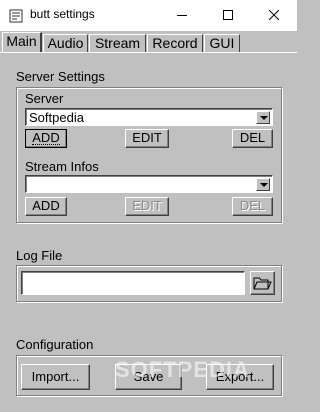 Image resolution: width=320 pixels, height=412 pixels. What do you see at coordinates (252, 206) in the screenshot?
I see `stream-infos-del-button: DEL` at bounding box center [252, 206].